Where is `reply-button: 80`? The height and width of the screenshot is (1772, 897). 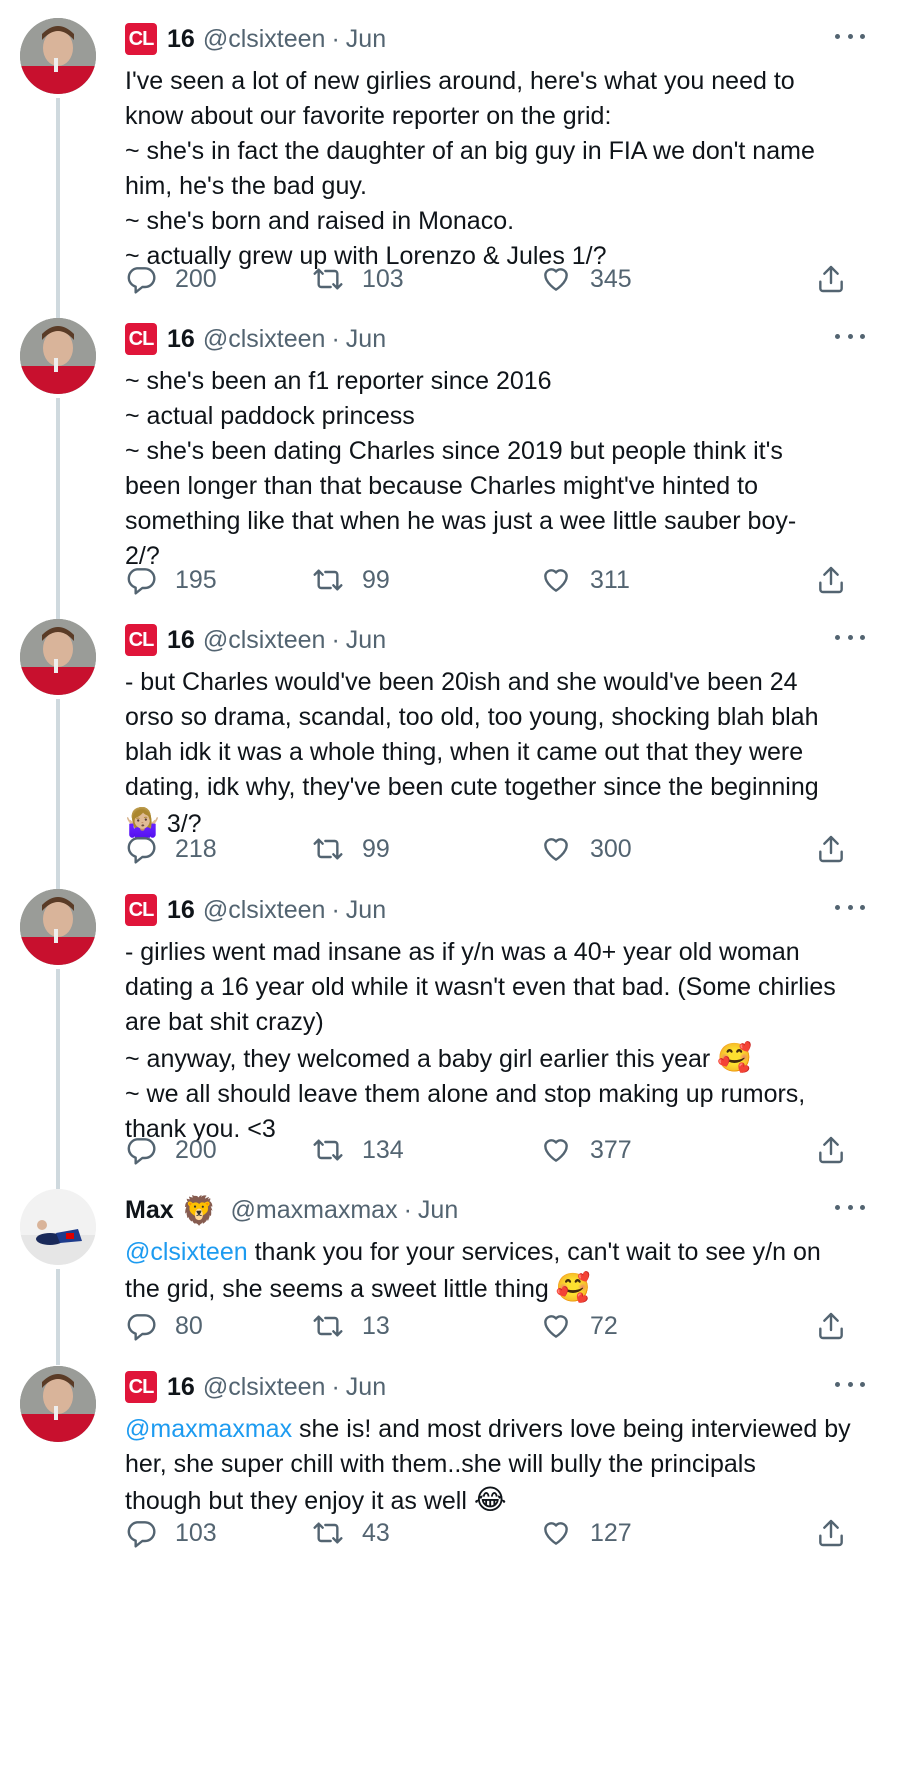
reply-button: 80 is located at coordinates (164, 1326).